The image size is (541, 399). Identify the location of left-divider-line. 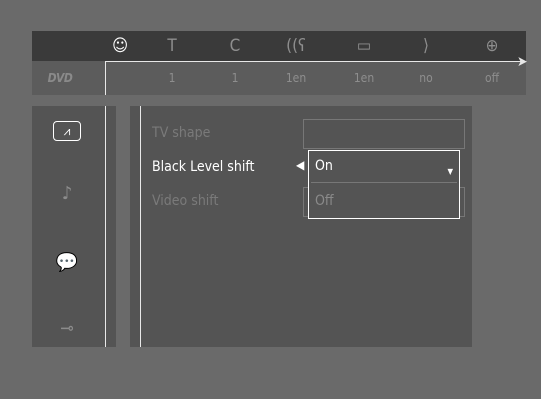
(105, 226).